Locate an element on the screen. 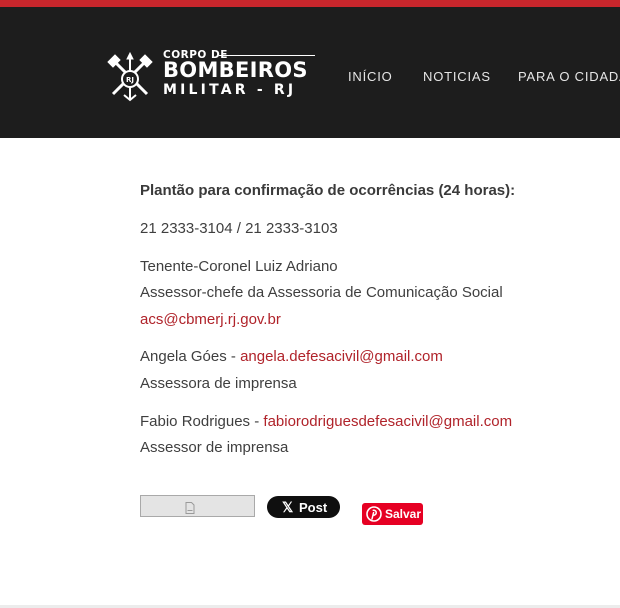 This screenshot has width=620, height=608. pinterest-logo-icon is located at coordinates (374, 514).